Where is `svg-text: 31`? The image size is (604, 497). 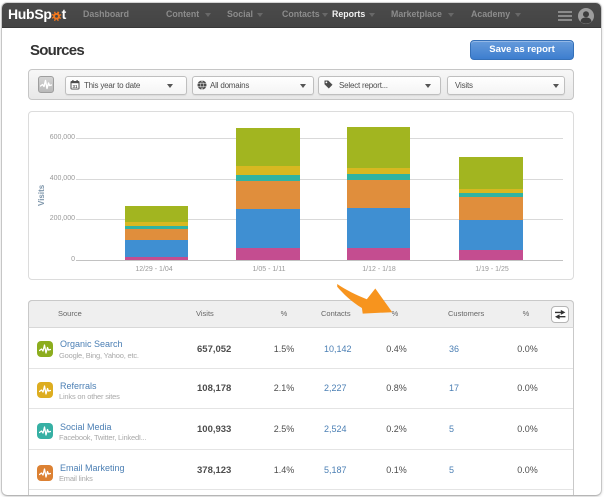
svg-text: 31 is located at coordinates (75, 86).